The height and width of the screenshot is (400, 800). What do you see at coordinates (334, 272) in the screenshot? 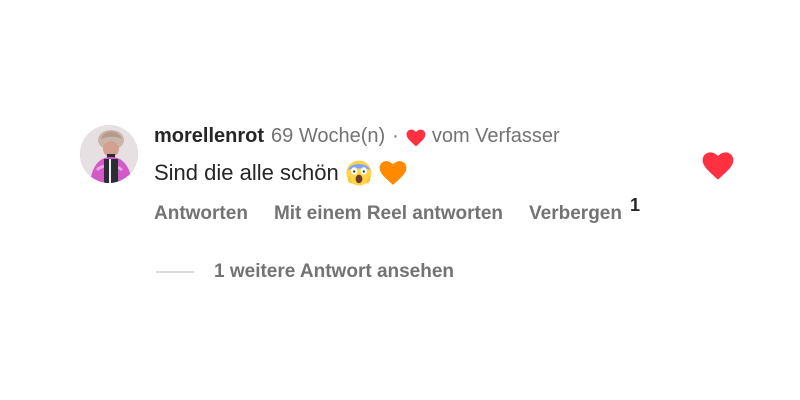
I see `view-more-replies-button: 1 weitere Antwort ansehen` at bounding box center [334, 272].